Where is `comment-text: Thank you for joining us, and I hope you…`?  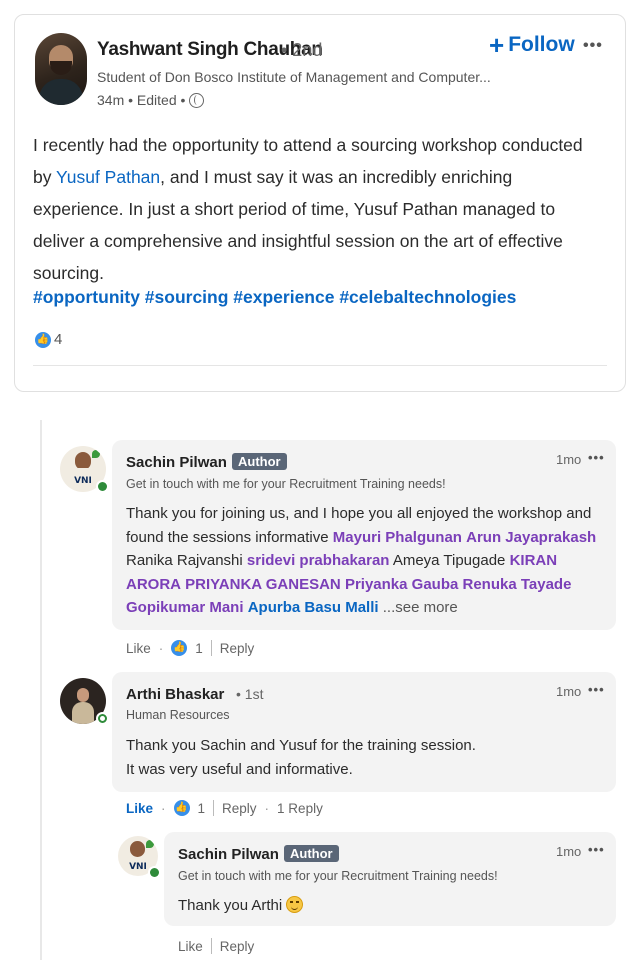 comment-text: Thank you for joining us, and I hope you… is located at coordinates (361, 560).